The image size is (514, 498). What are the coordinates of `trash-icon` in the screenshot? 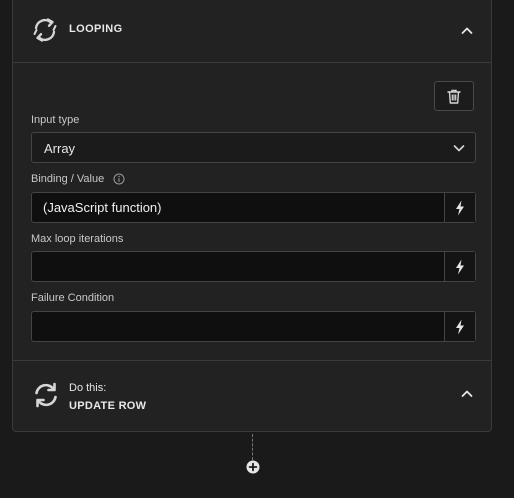 It's located at (454, 96).